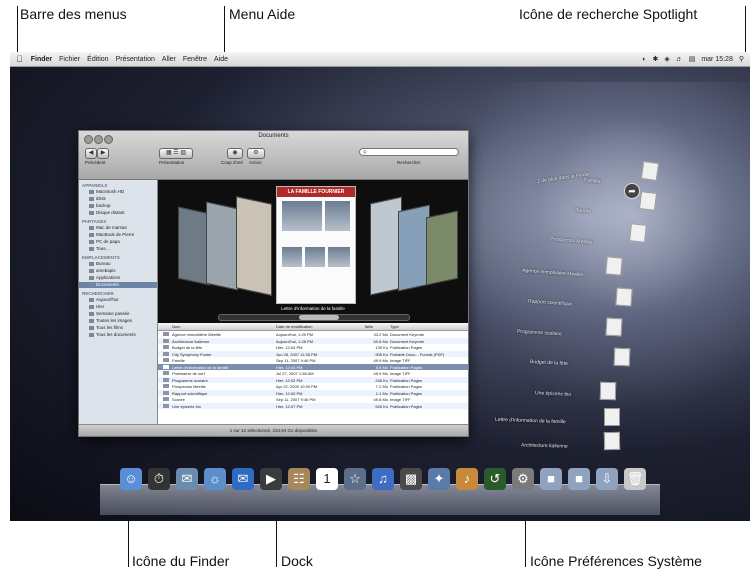  Describe the element at coordinates (383, 479) in the screenshot. I see `itunes-icon: ♫` at that location.